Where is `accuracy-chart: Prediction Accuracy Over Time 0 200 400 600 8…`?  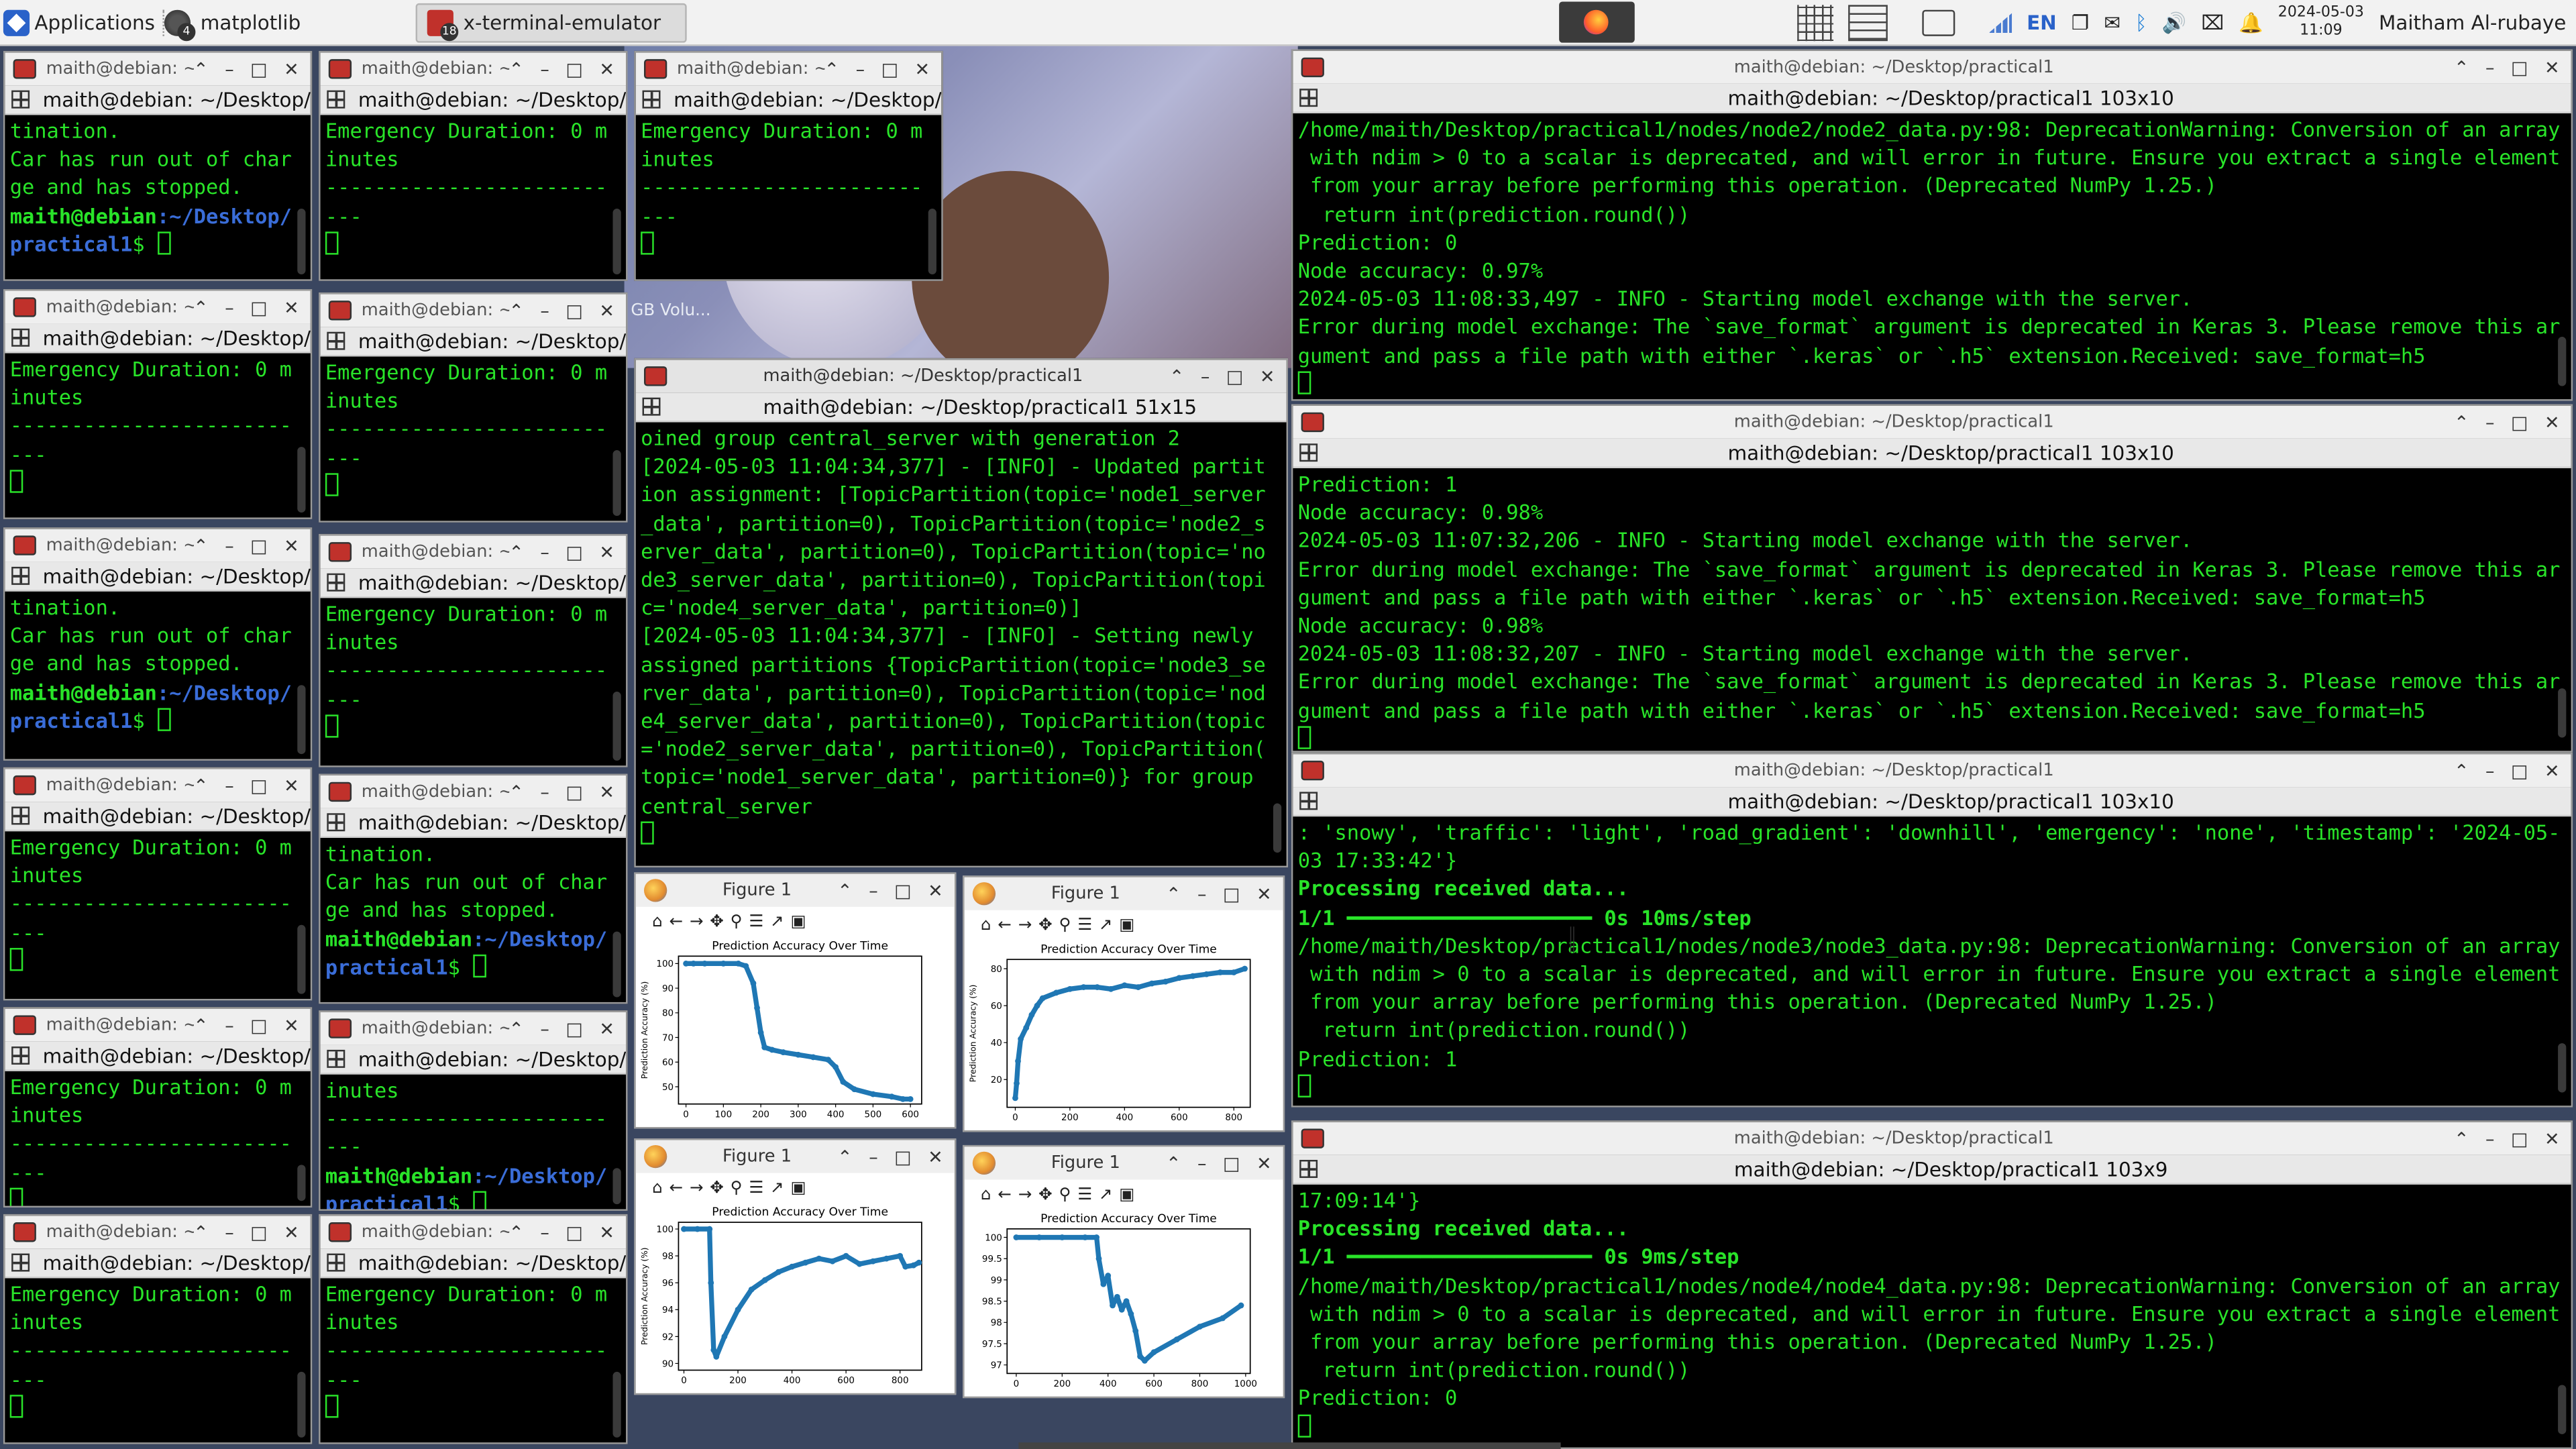
accuracy-chart: Prediction Accuracy Over Time 0 200 400 600 8… is located at coordinates (1125, 1302).